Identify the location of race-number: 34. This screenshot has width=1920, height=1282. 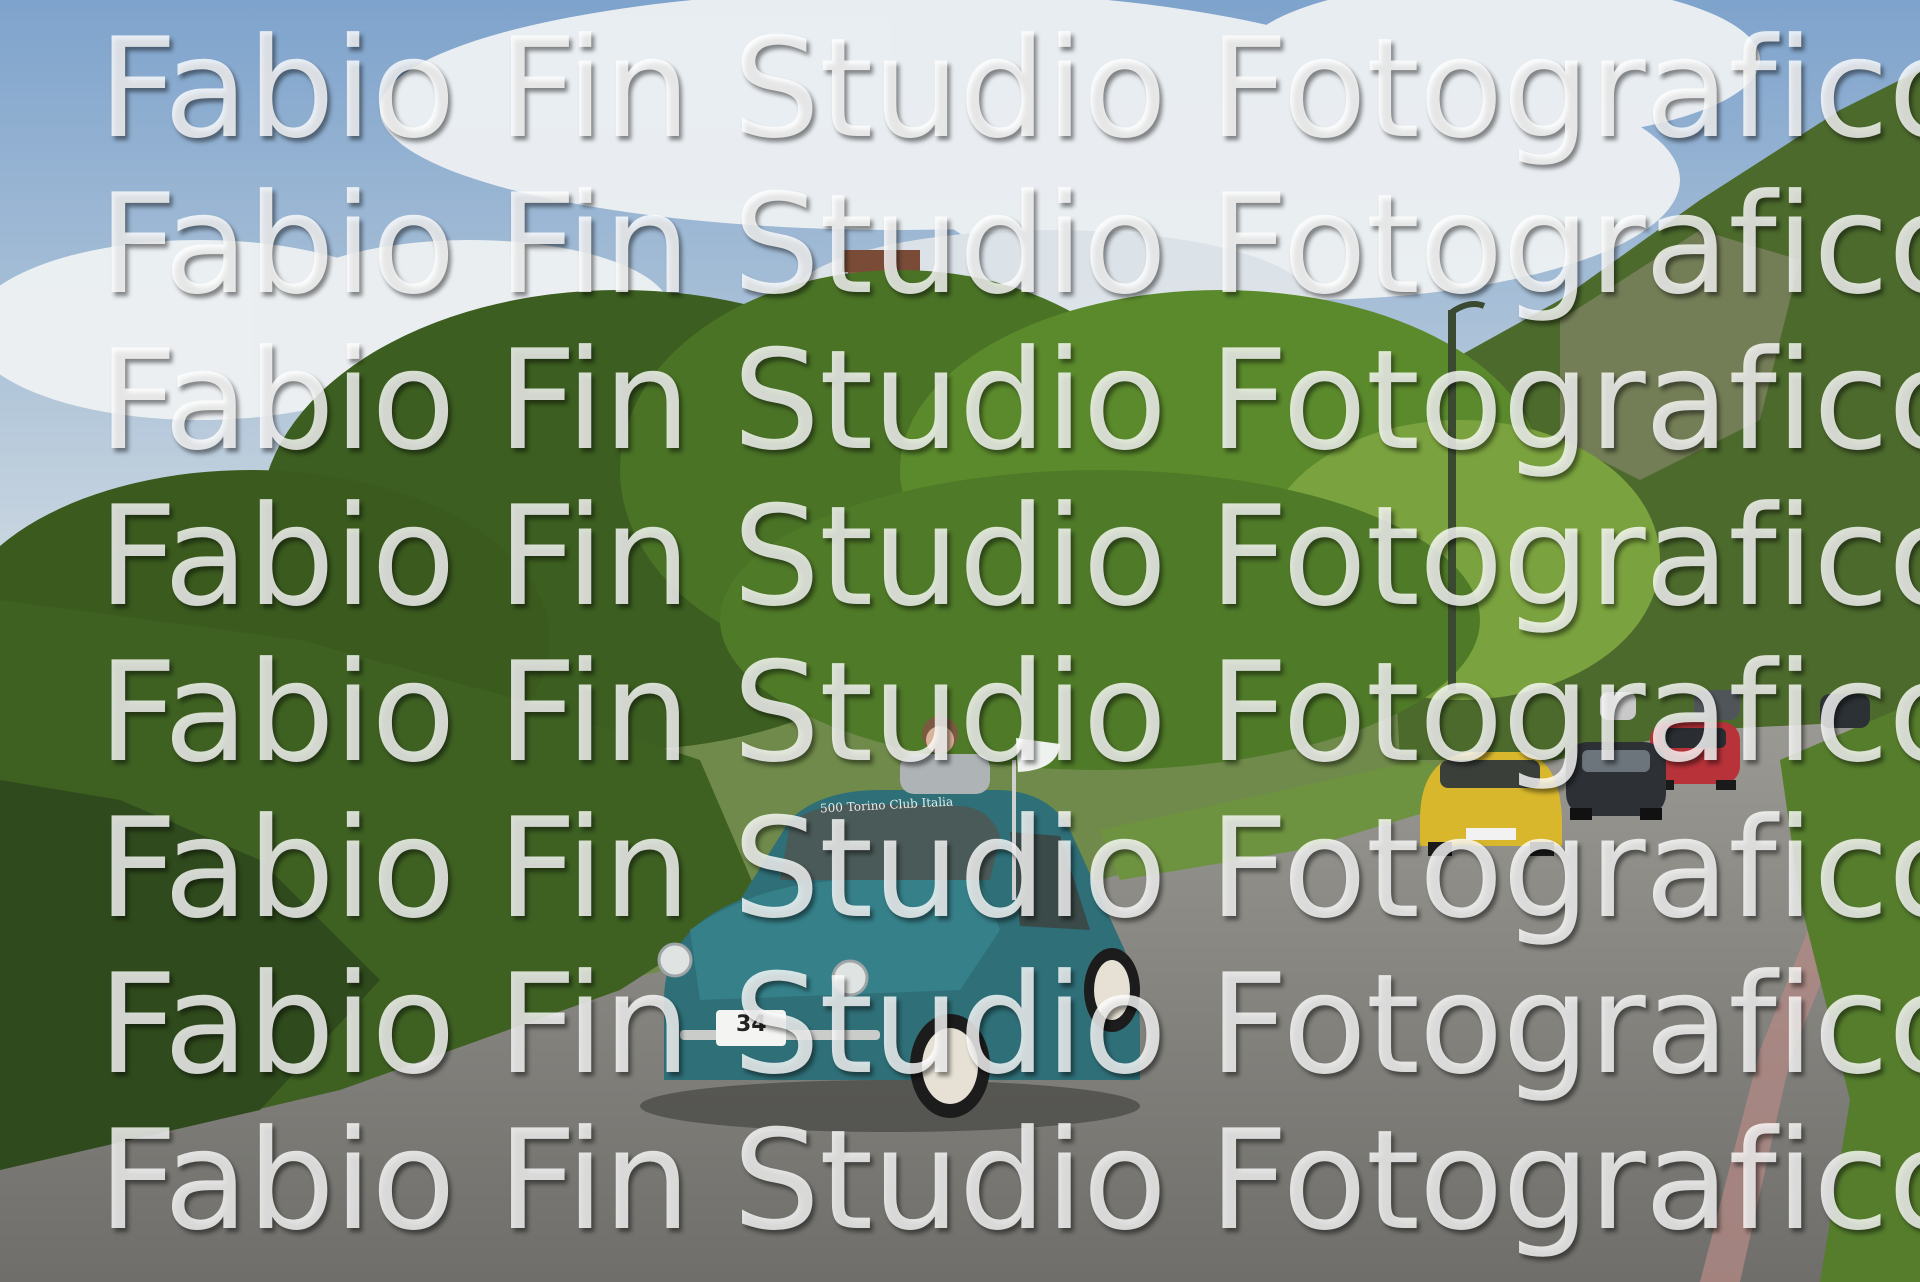
(751, 1024).